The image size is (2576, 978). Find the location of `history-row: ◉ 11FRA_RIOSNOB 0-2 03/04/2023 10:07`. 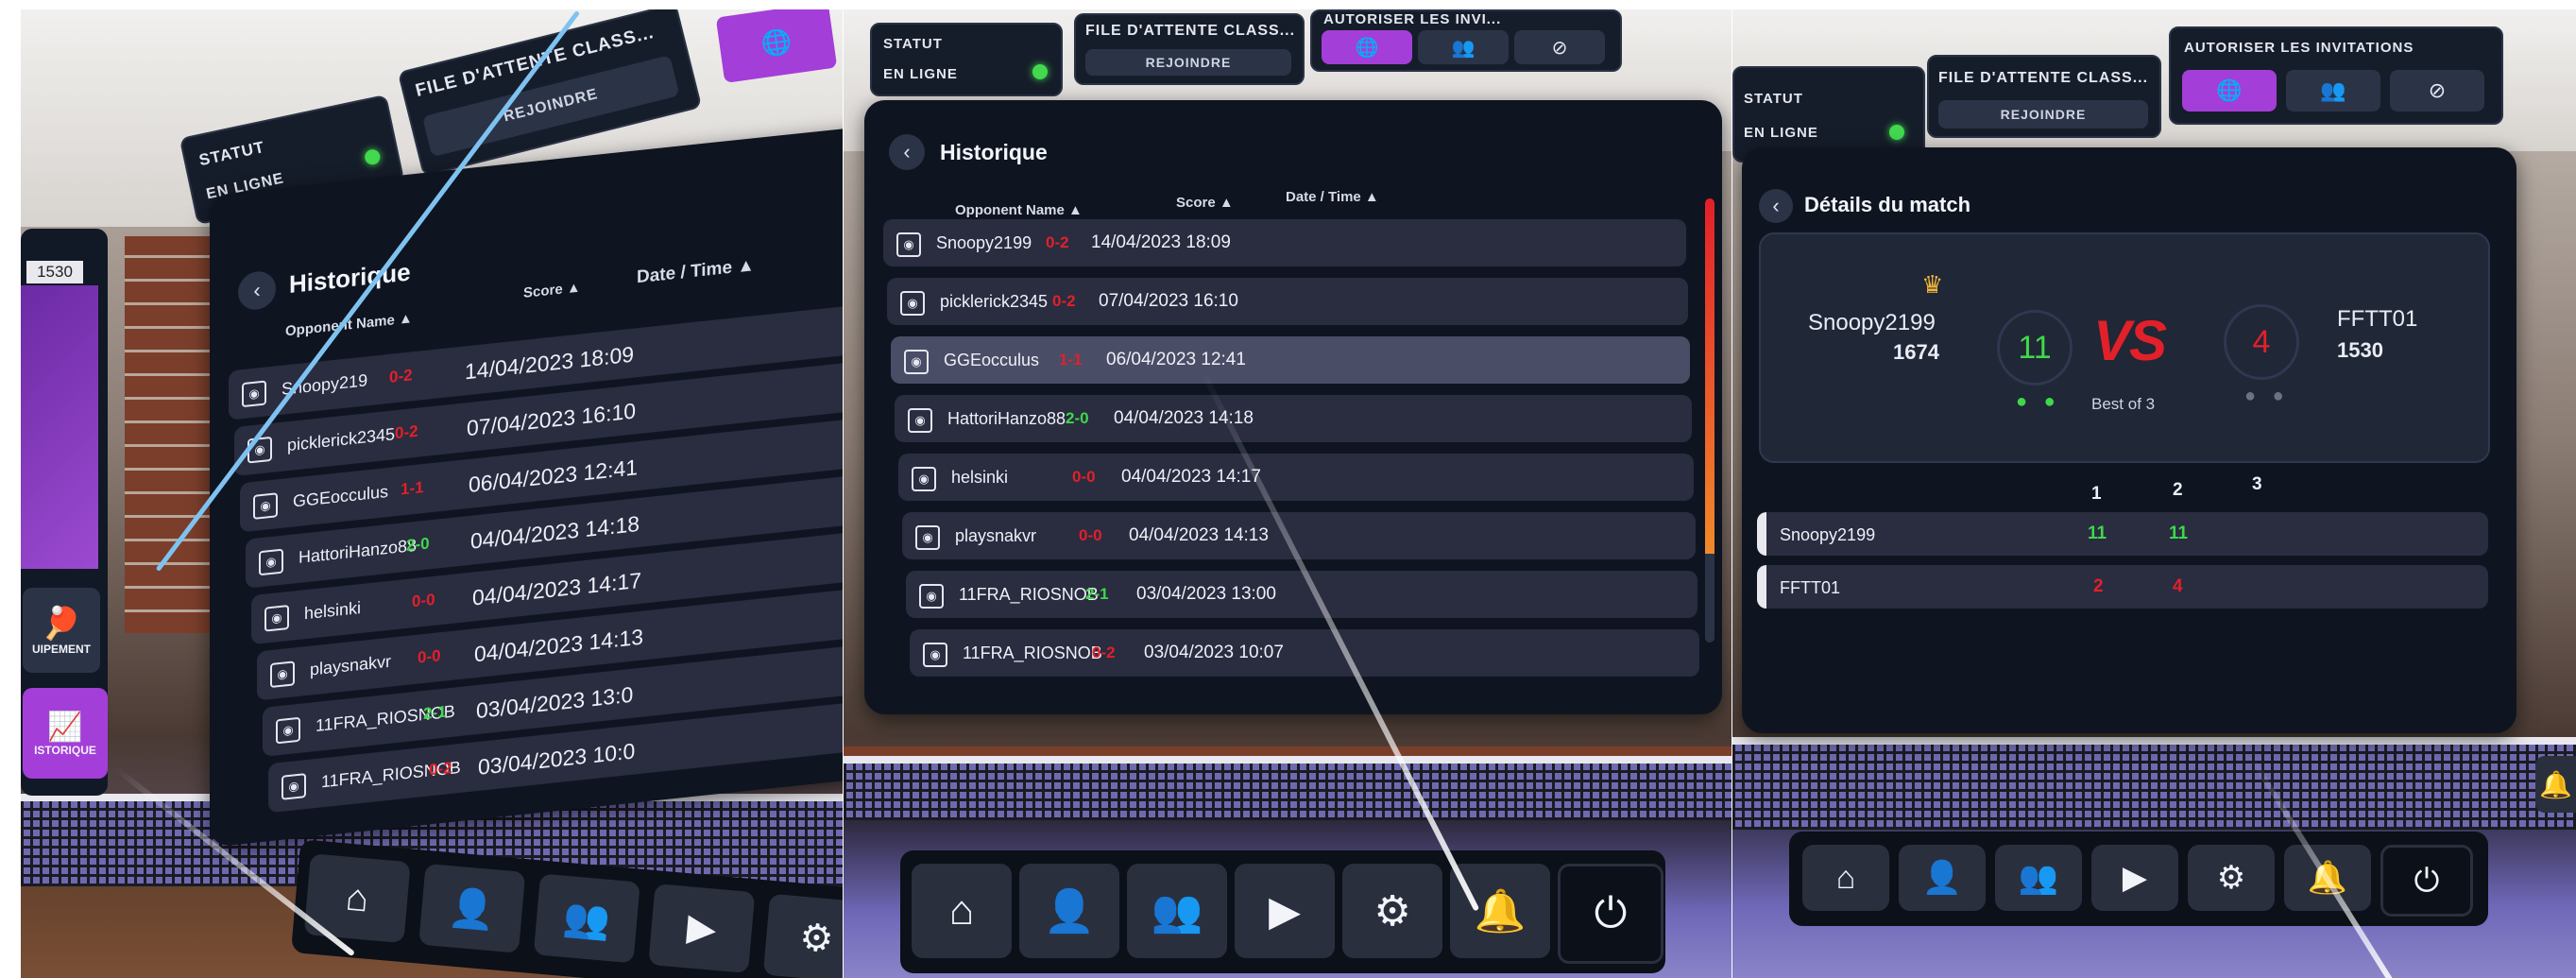

history-row: ◉ 11FRA_RIOSNOB 0-2 03/04/2023 10:07 is located at coordinates (1305, 653).